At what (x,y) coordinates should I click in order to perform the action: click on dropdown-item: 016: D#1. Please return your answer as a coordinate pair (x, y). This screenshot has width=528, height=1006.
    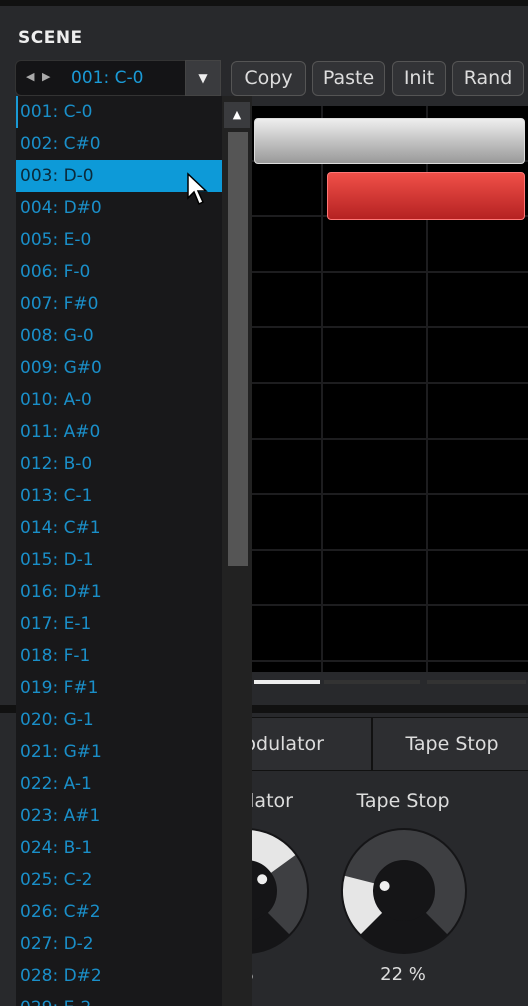
    Looking at the image, I should click on (119, 592).